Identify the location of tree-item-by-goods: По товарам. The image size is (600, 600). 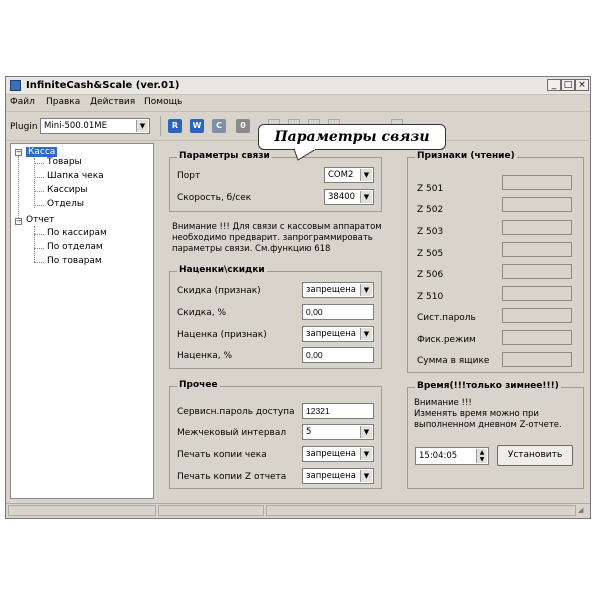
(74, 261).